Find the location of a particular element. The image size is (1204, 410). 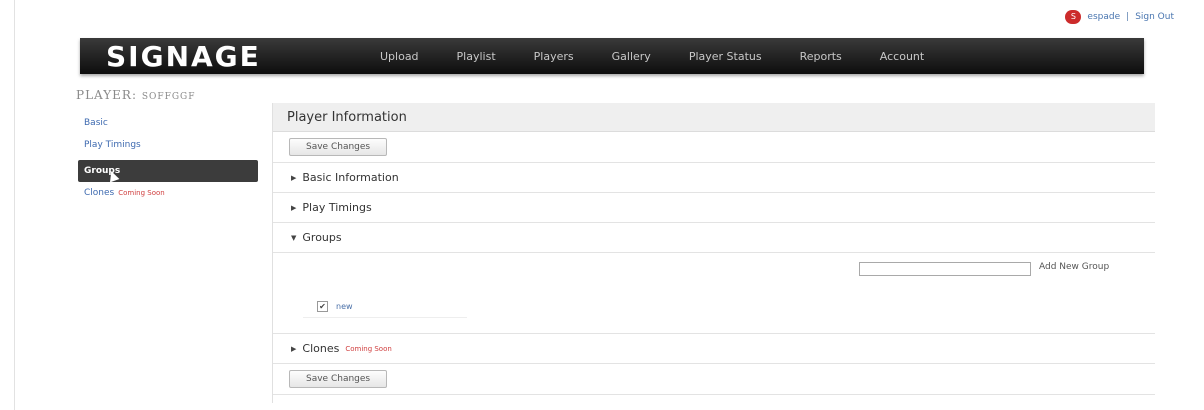

save-changes-button-bottom: Save Changes is located at coordinates (338, 379).